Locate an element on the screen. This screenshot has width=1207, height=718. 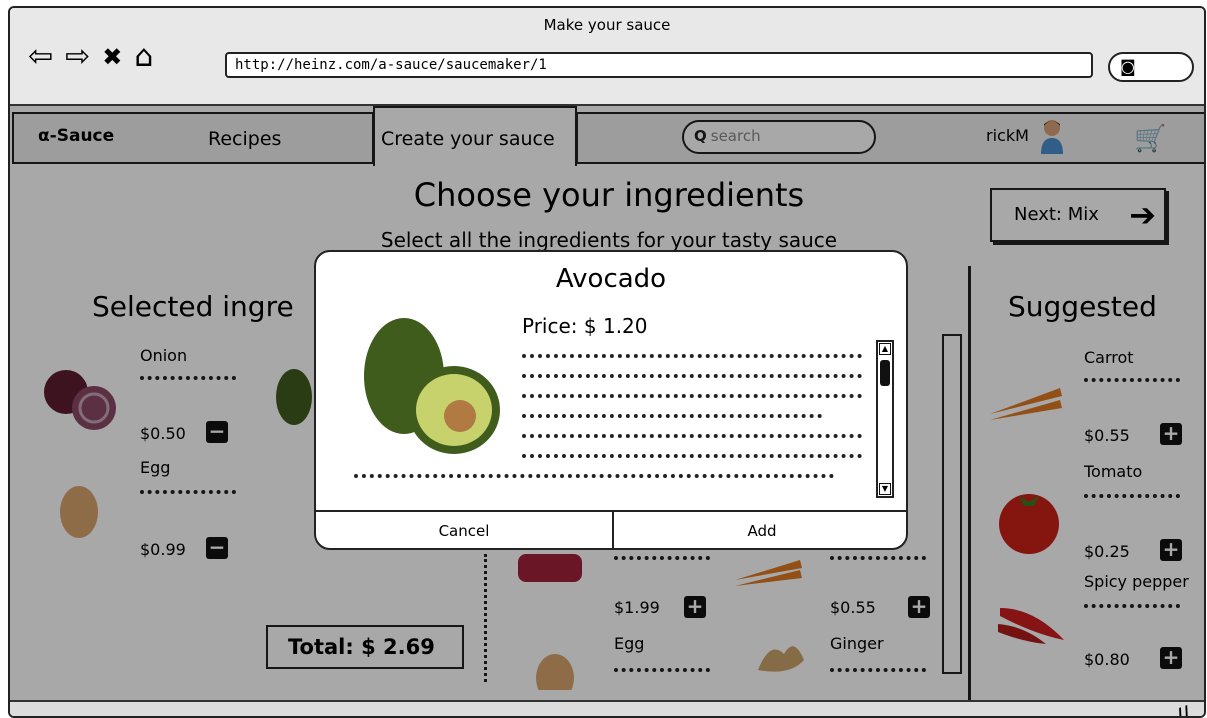
dialog-footer: Cancel Add is located at coordinates (611, 529).